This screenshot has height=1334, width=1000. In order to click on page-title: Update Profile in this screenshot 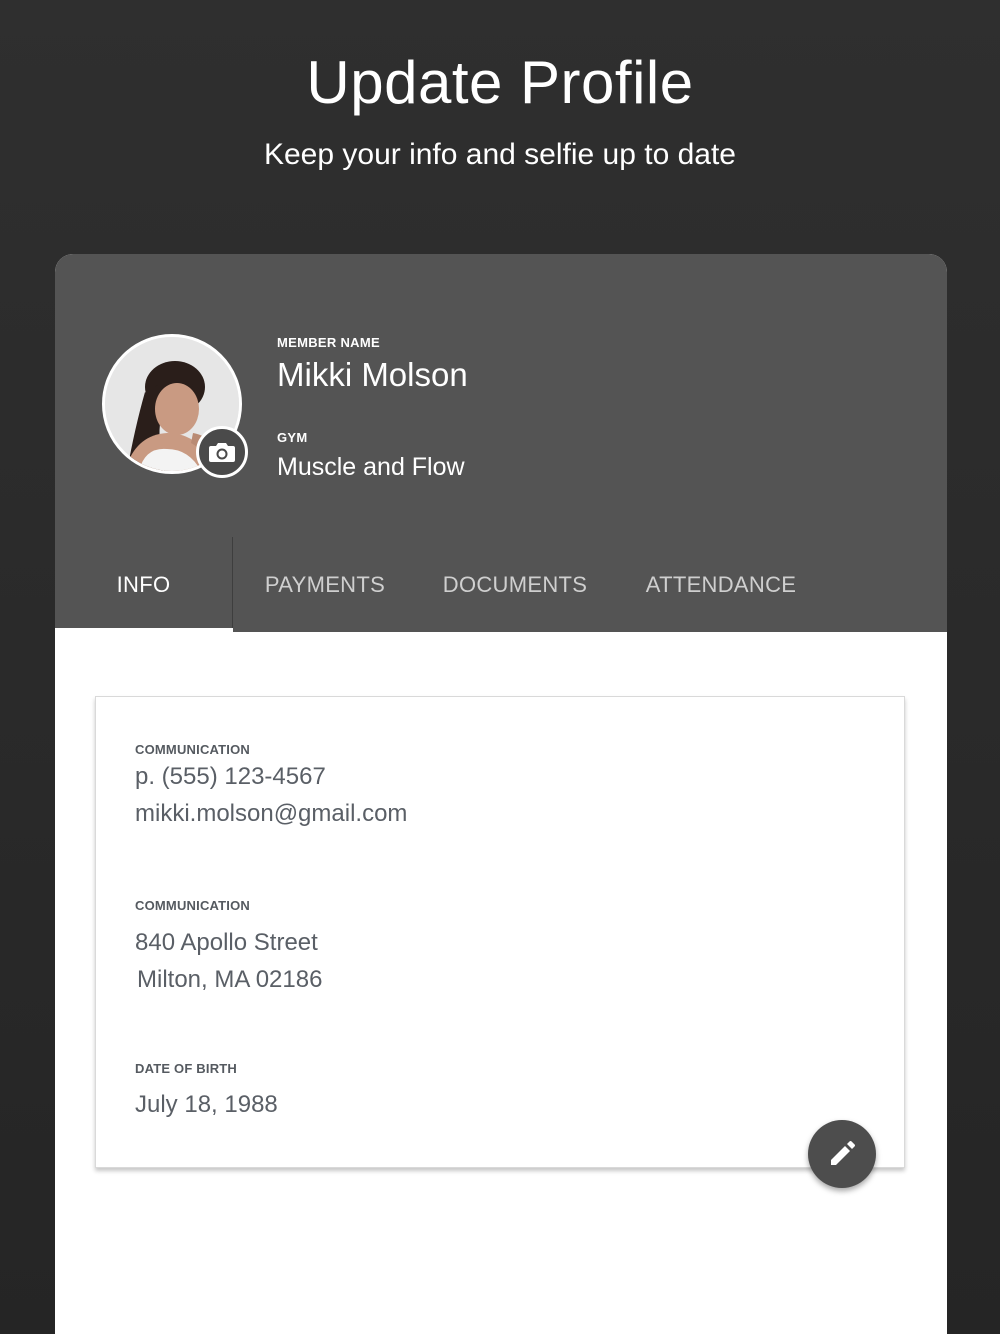, I will do `click(500, 82)`.